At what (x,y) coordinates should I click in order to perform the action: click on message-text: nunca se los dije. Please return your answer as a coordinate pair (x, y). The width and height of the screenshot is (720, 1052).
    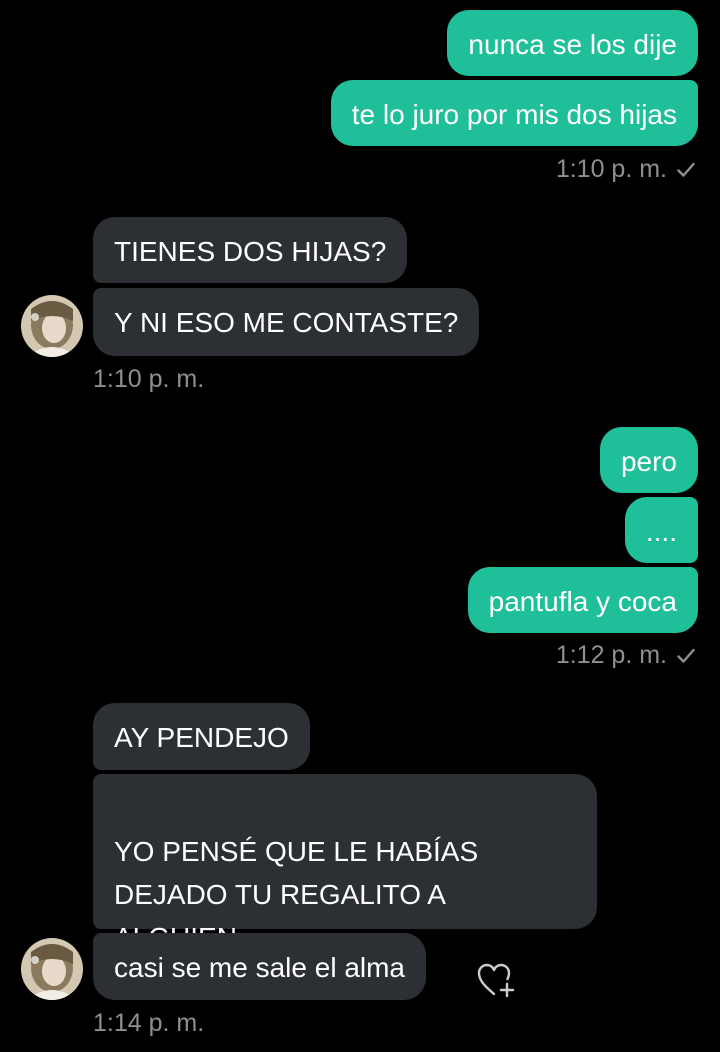
    Looking at the image, I should click on (572, 44).